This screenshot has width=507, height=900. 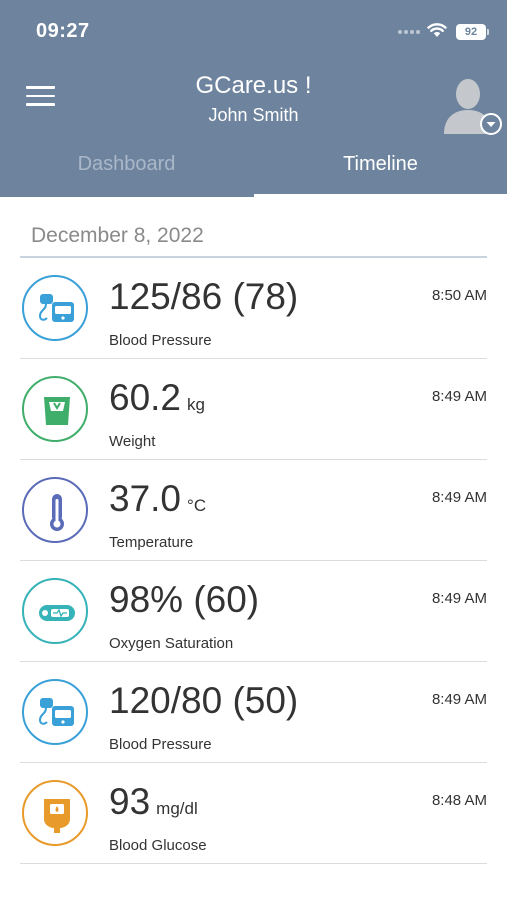 I want to click on cellular-signal-icon, so click(x=411, y=33).